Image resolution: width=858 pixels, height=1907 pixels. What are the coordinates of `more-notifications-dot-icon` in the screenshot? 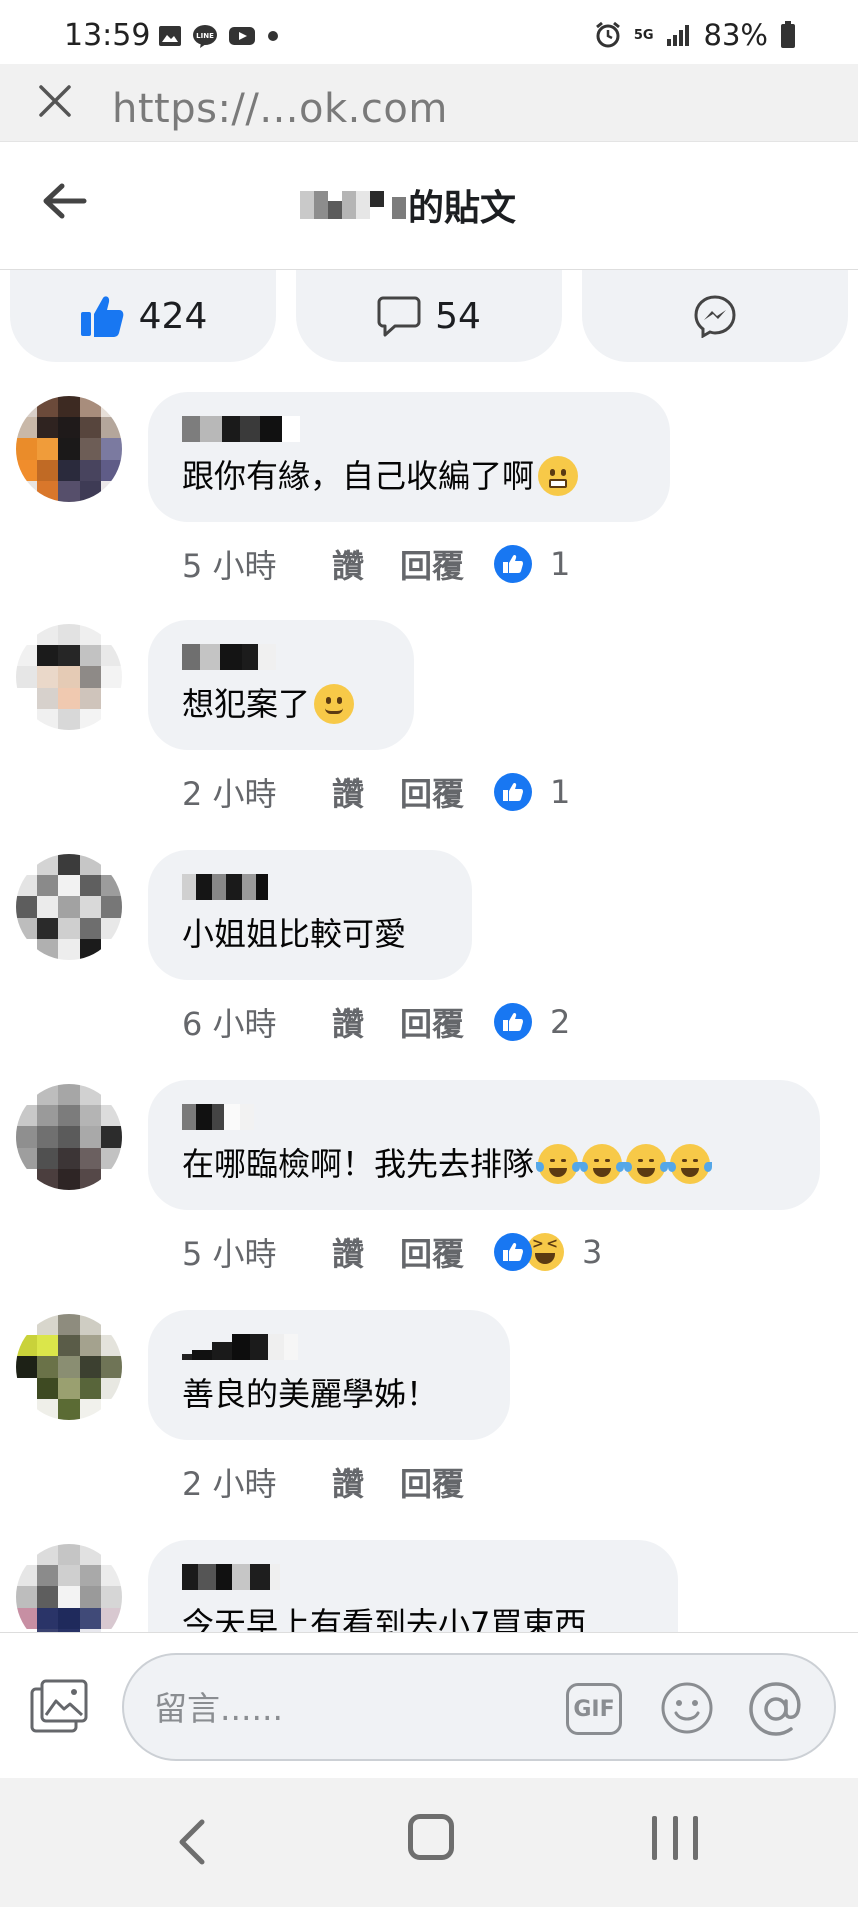 It's located at (273, 36).